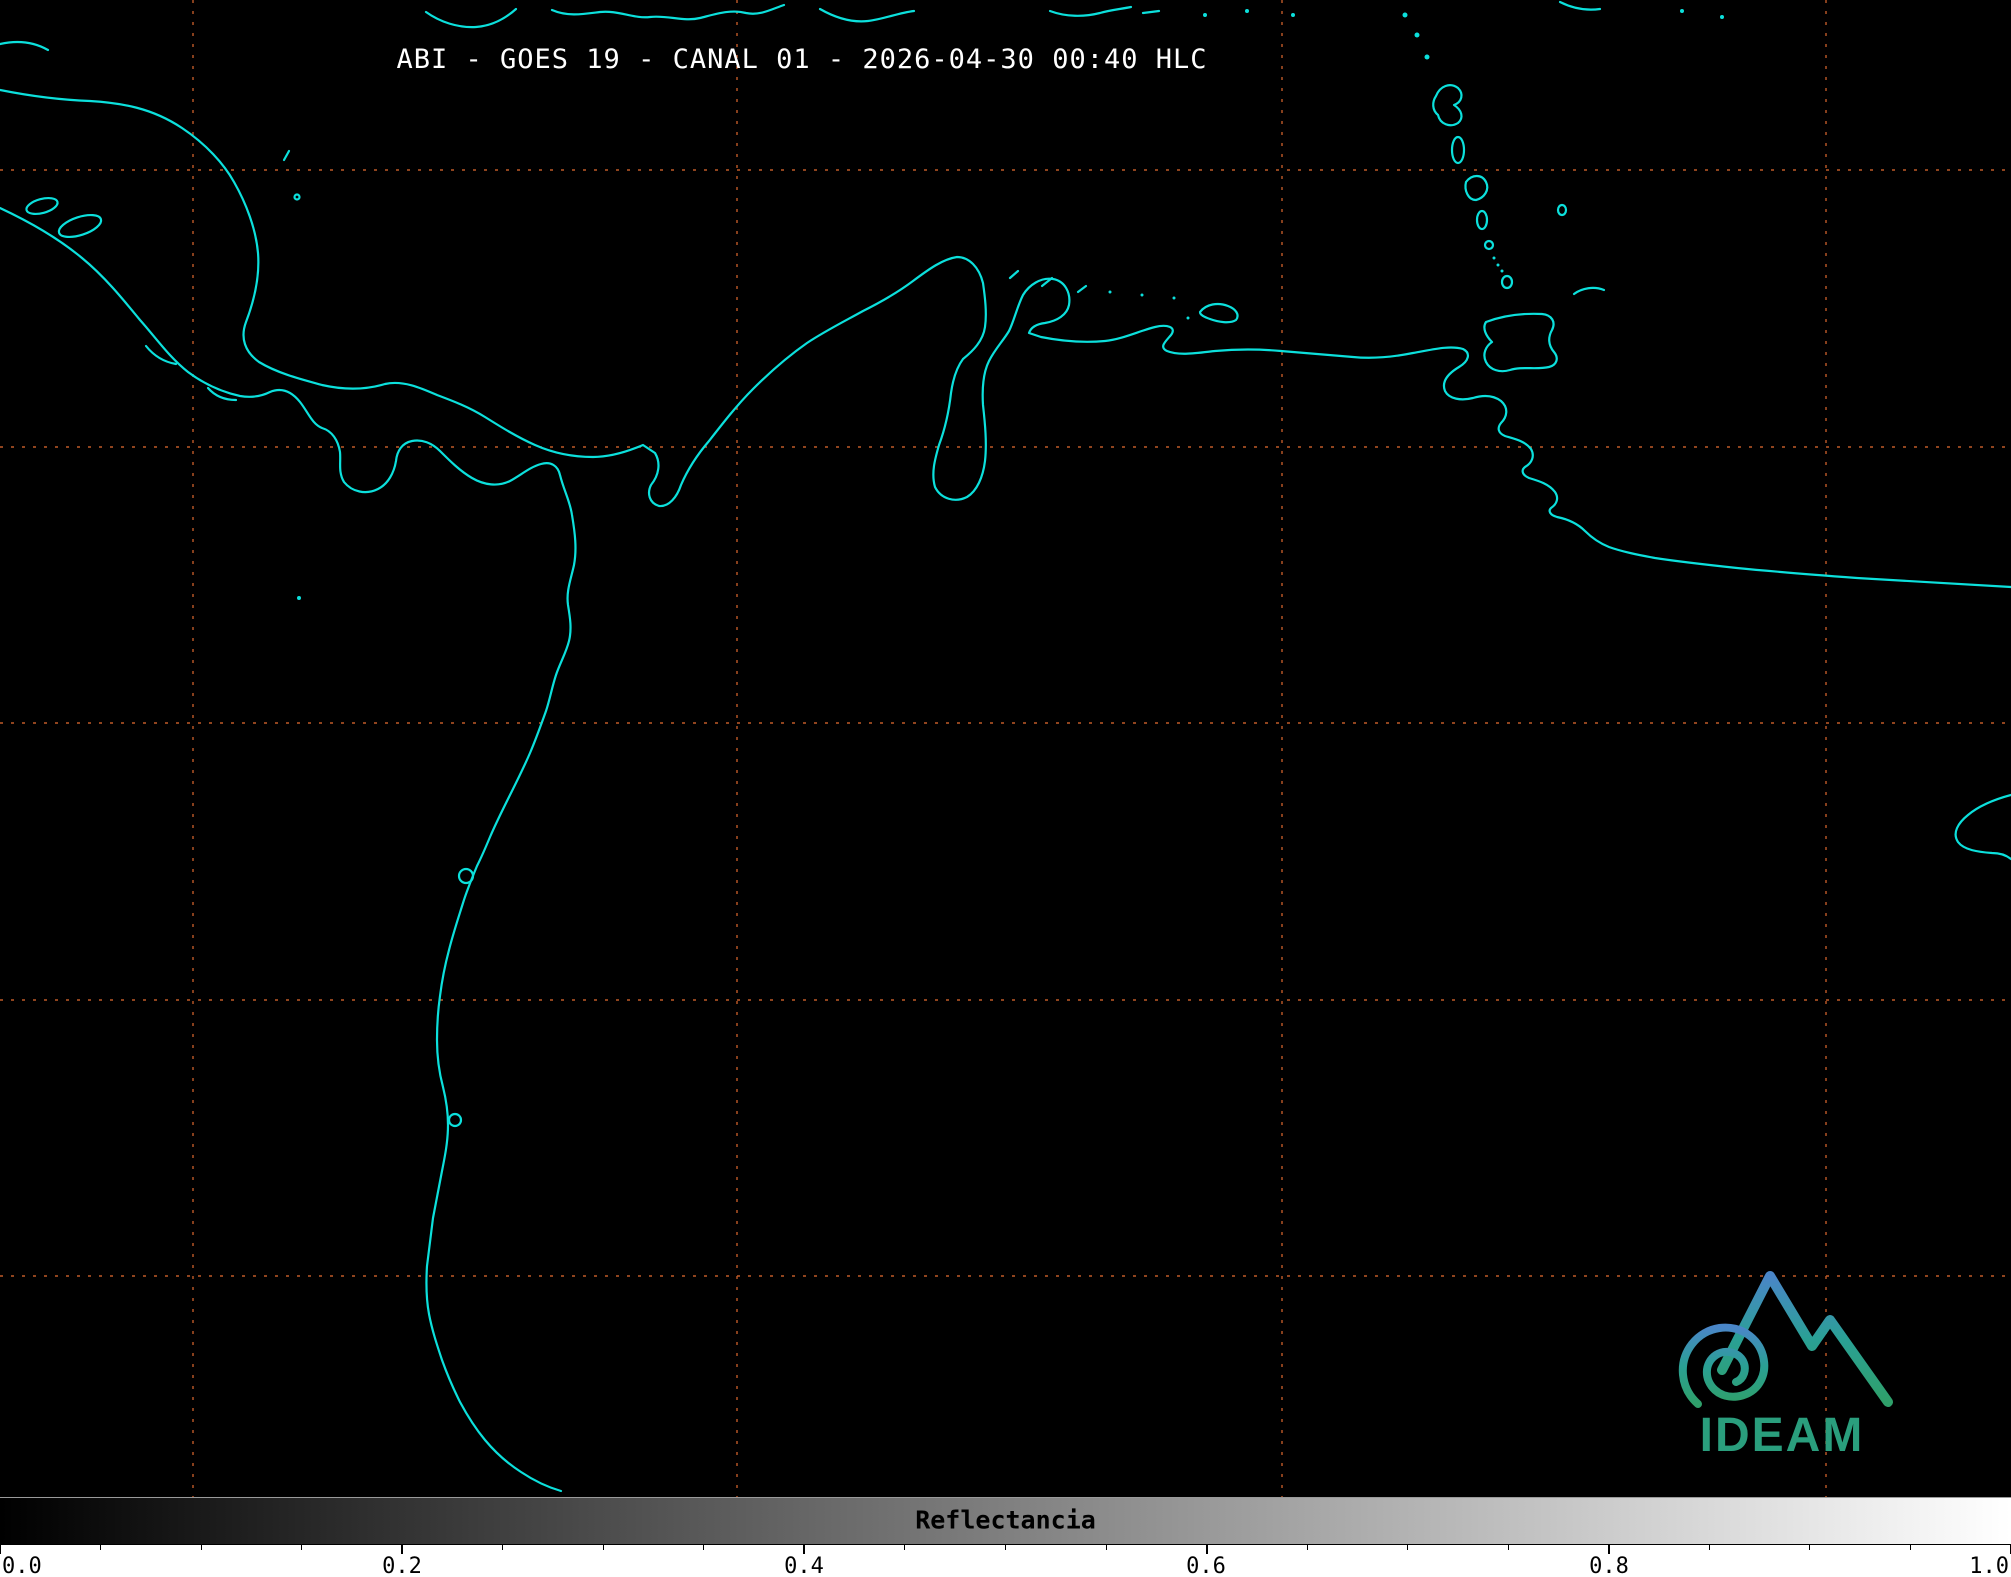 This screenshot has width=2011, height=1577. I want to click on island-jamaica, so click(471, 18).